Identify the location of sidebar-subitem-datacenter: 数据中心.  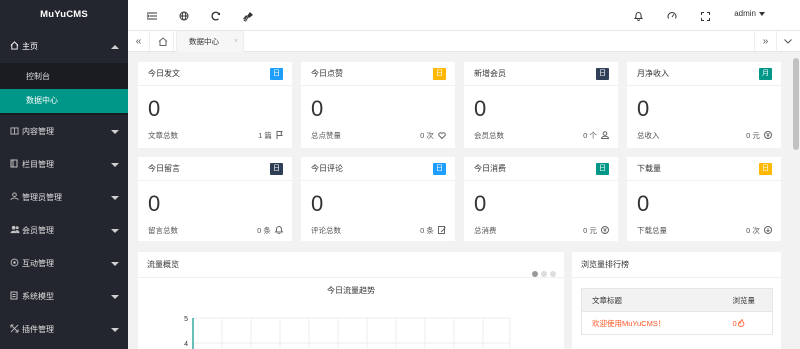
(64, 101).